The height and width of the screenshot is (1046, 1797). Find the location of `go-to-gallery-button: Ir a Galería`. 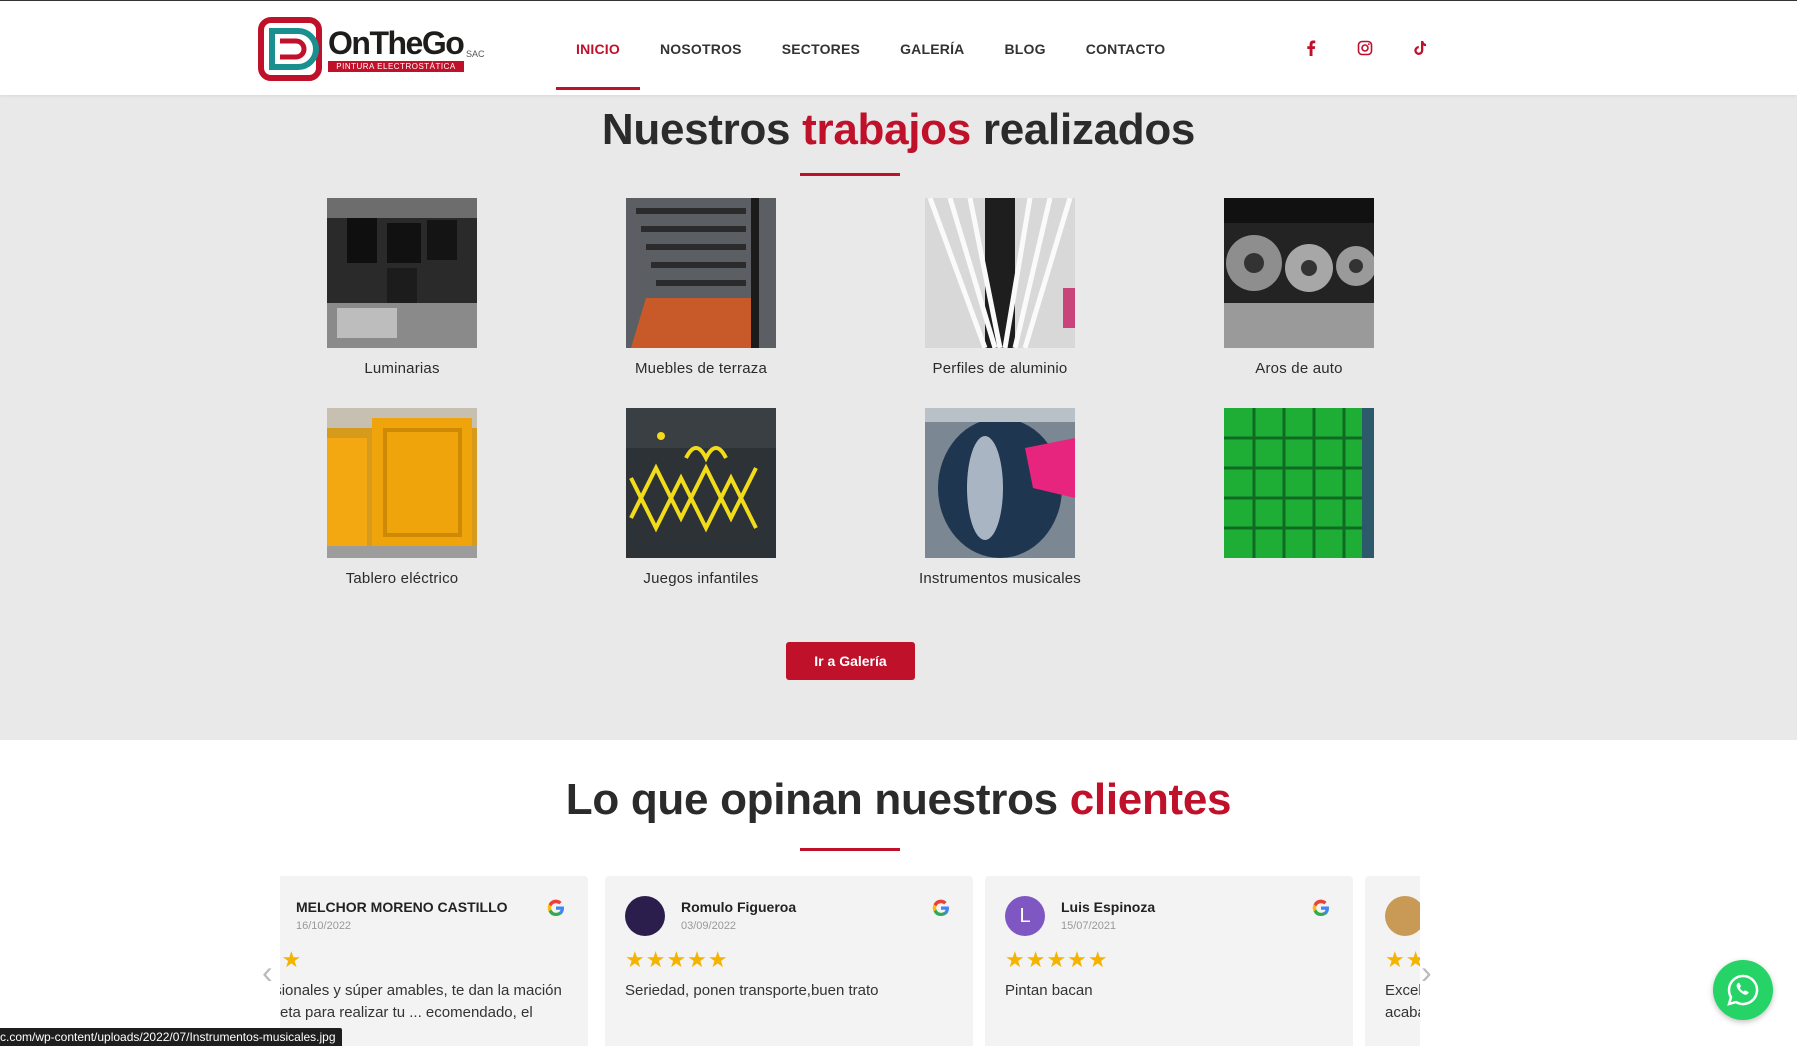

go-to-gallery-button: Ir a Galería is located at coordinates (850, 661).